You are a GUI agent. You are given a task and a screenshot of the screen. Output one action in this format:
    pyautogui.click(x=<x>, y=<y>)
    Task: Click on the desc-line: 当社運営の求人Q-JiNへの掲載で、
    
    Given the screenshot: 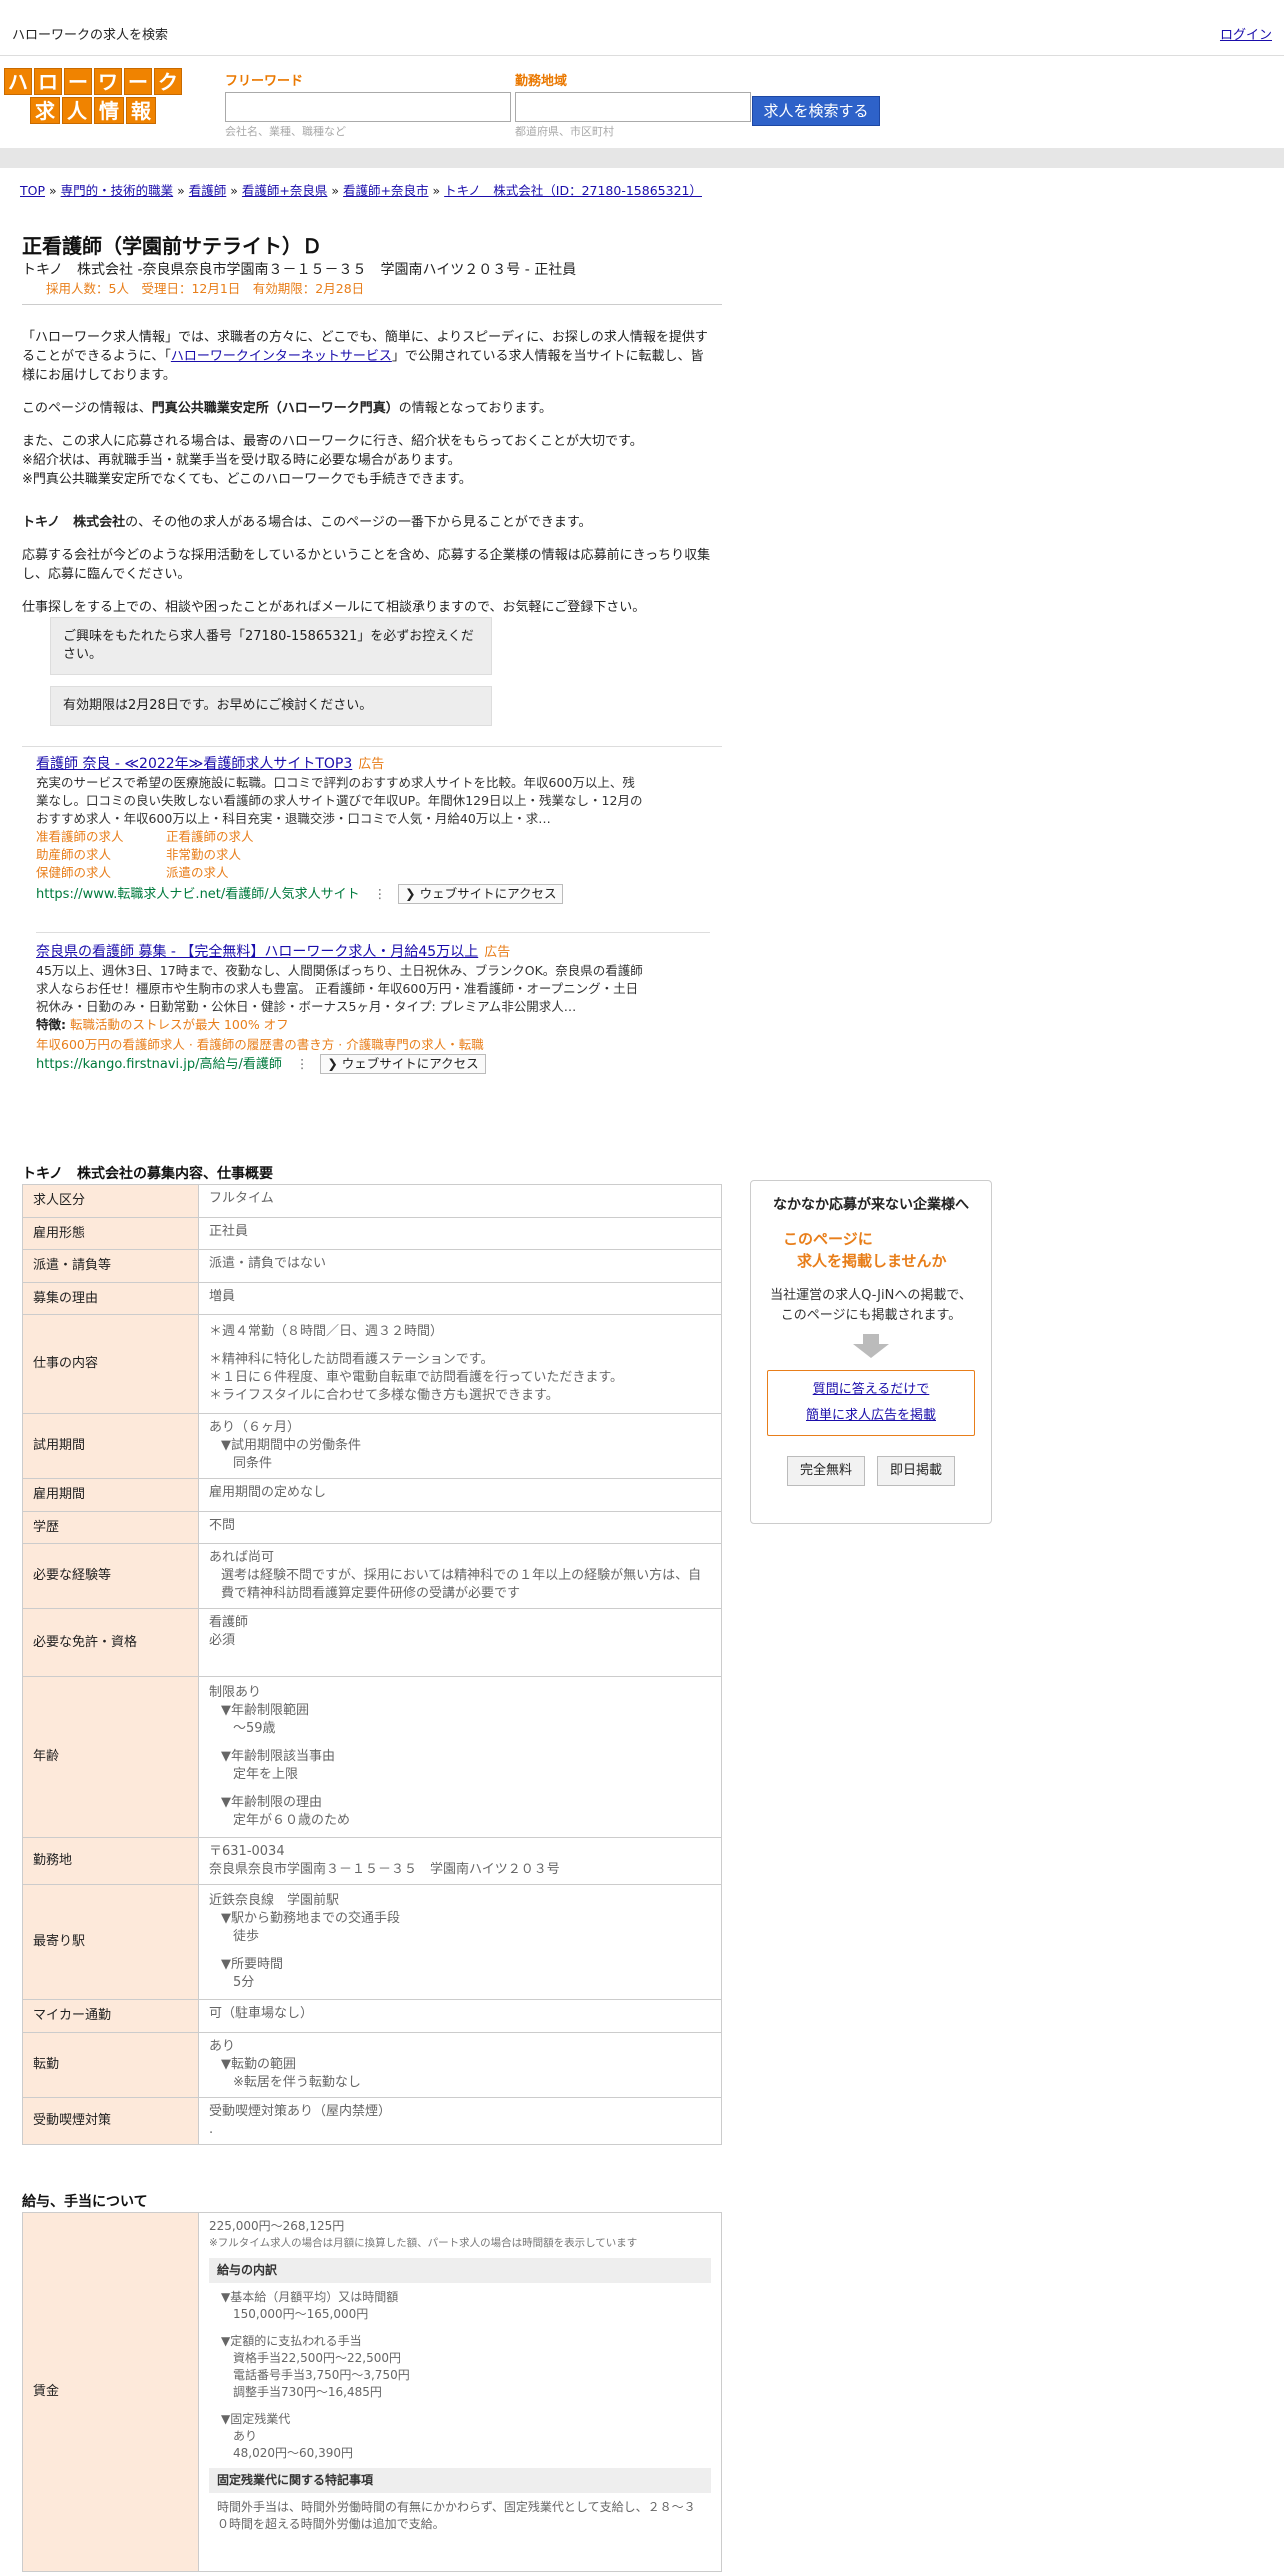 What is the action you would take?
    pyautogui.click(x=871, y=1295)
    